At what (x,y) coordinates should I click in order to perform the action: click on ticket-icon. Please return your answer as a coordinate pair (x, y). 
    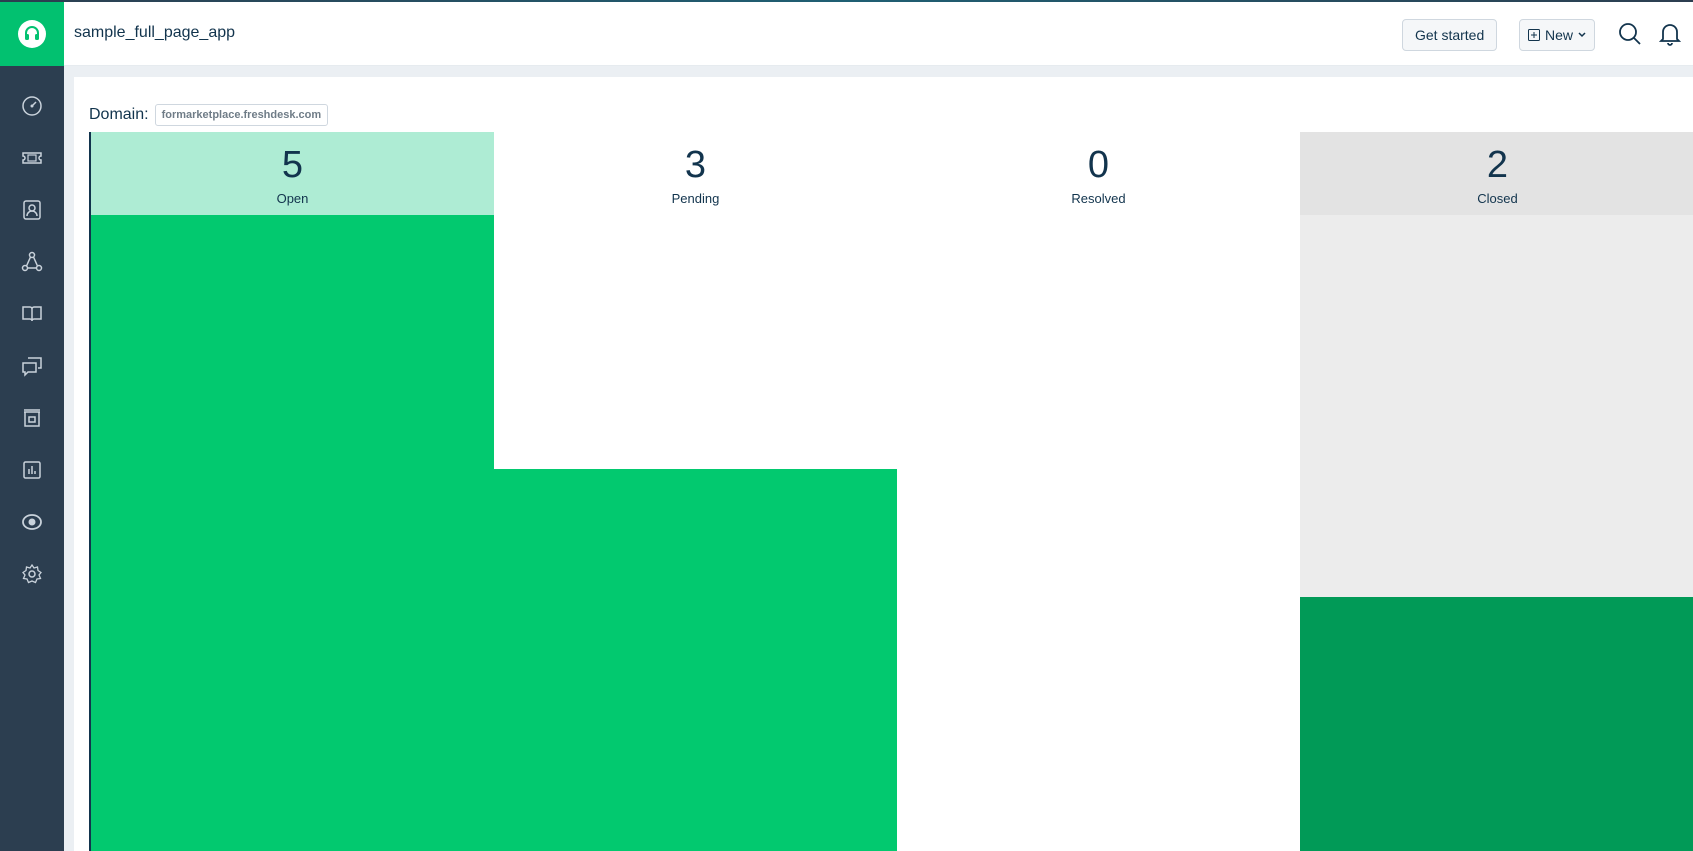
    Looking at the image, I should click on (32, 158).